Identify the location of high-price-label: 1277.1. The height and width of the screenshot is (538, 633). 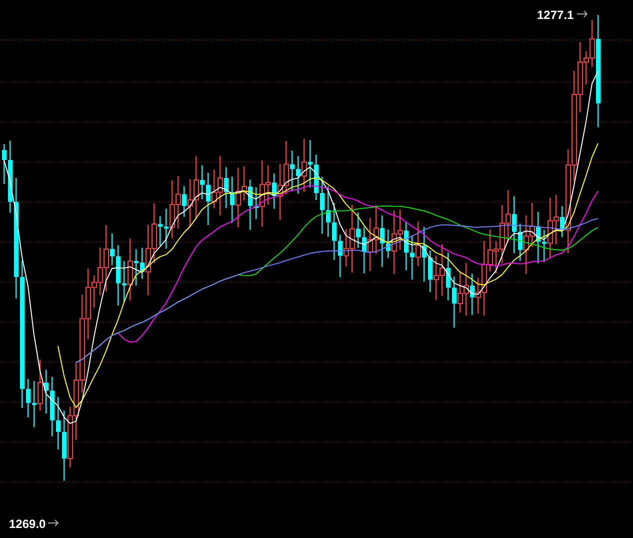
(555, 15).